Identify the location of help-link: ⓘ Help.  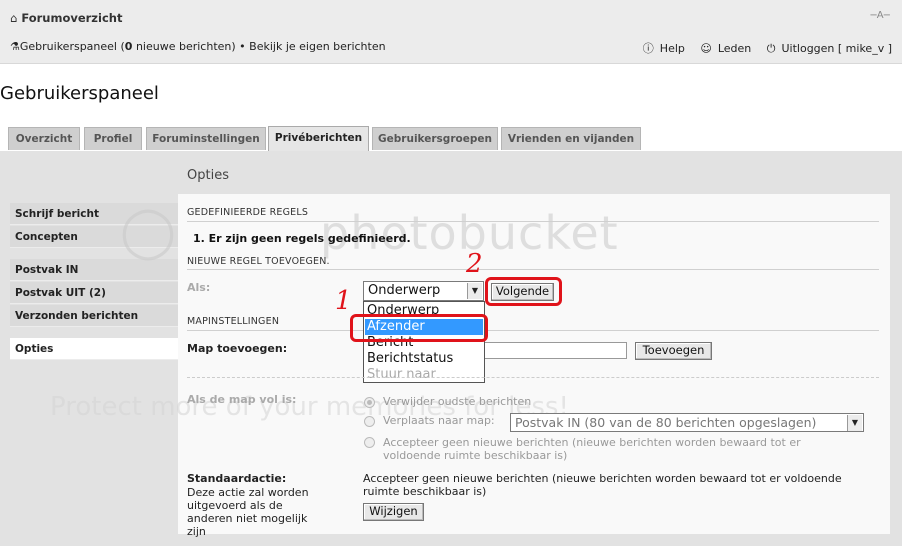
(661, 48).